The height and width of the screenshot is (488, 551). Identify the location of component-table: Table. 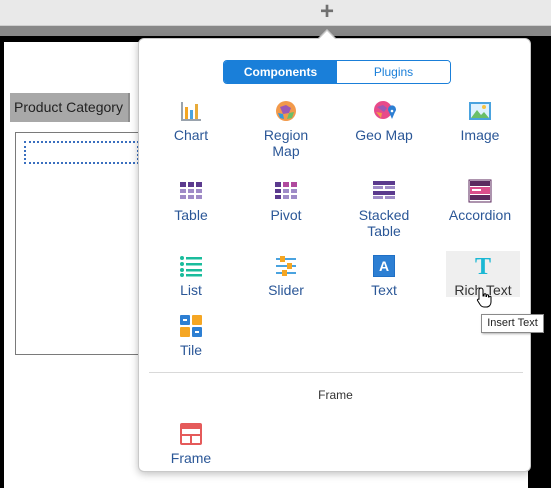
(191, 201).